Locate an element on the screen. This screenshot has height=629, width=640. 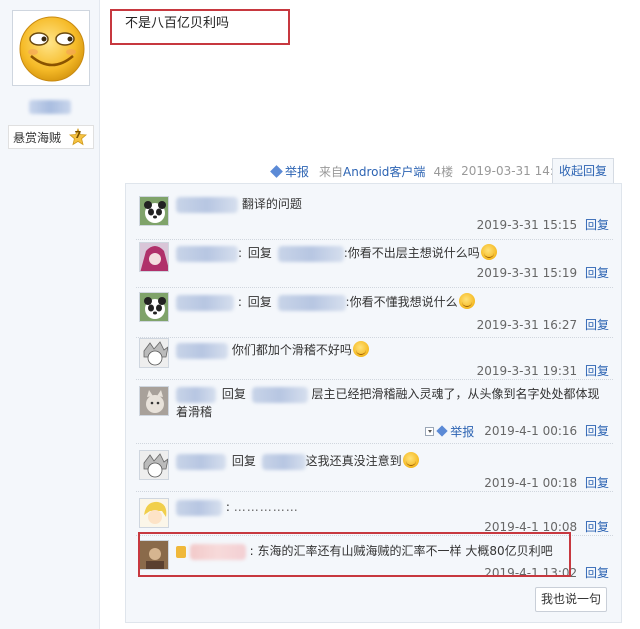
dropdown-icon is located at coordinates (430, 431).